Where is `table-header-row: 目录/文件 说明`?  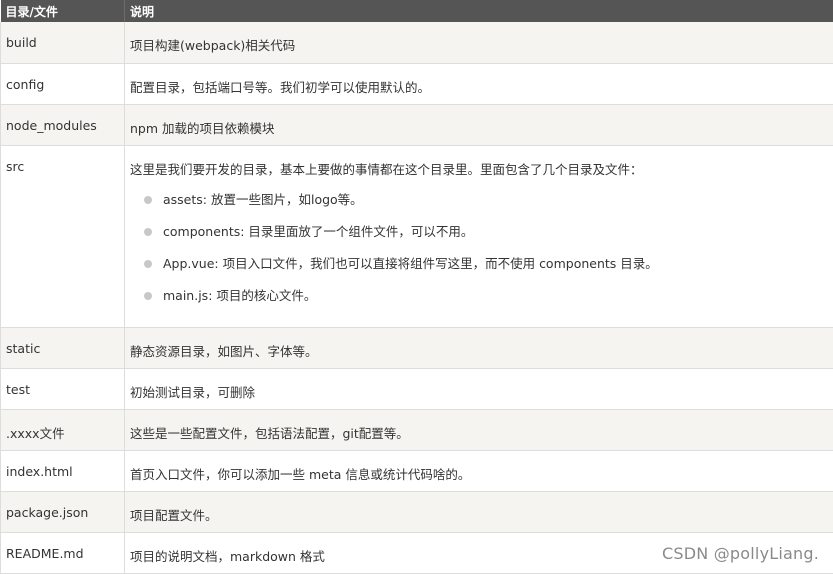
table-header-row: 目录/文件 说明 is located at coordinates (417, 11).